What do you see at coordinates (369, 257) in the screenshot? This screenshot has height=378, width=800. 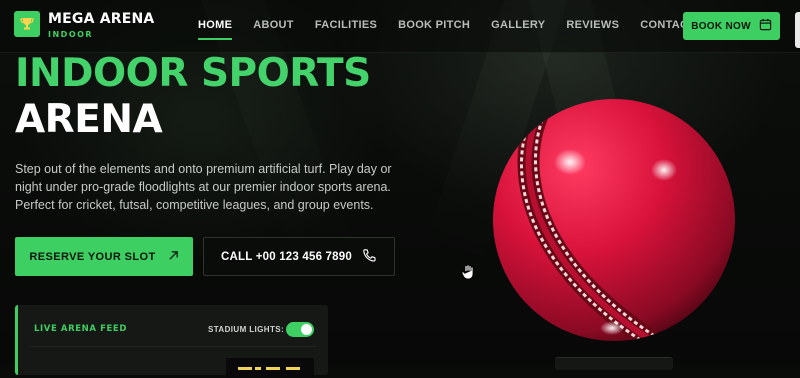 I see `phone-icon` at bounding box center [369, 257].